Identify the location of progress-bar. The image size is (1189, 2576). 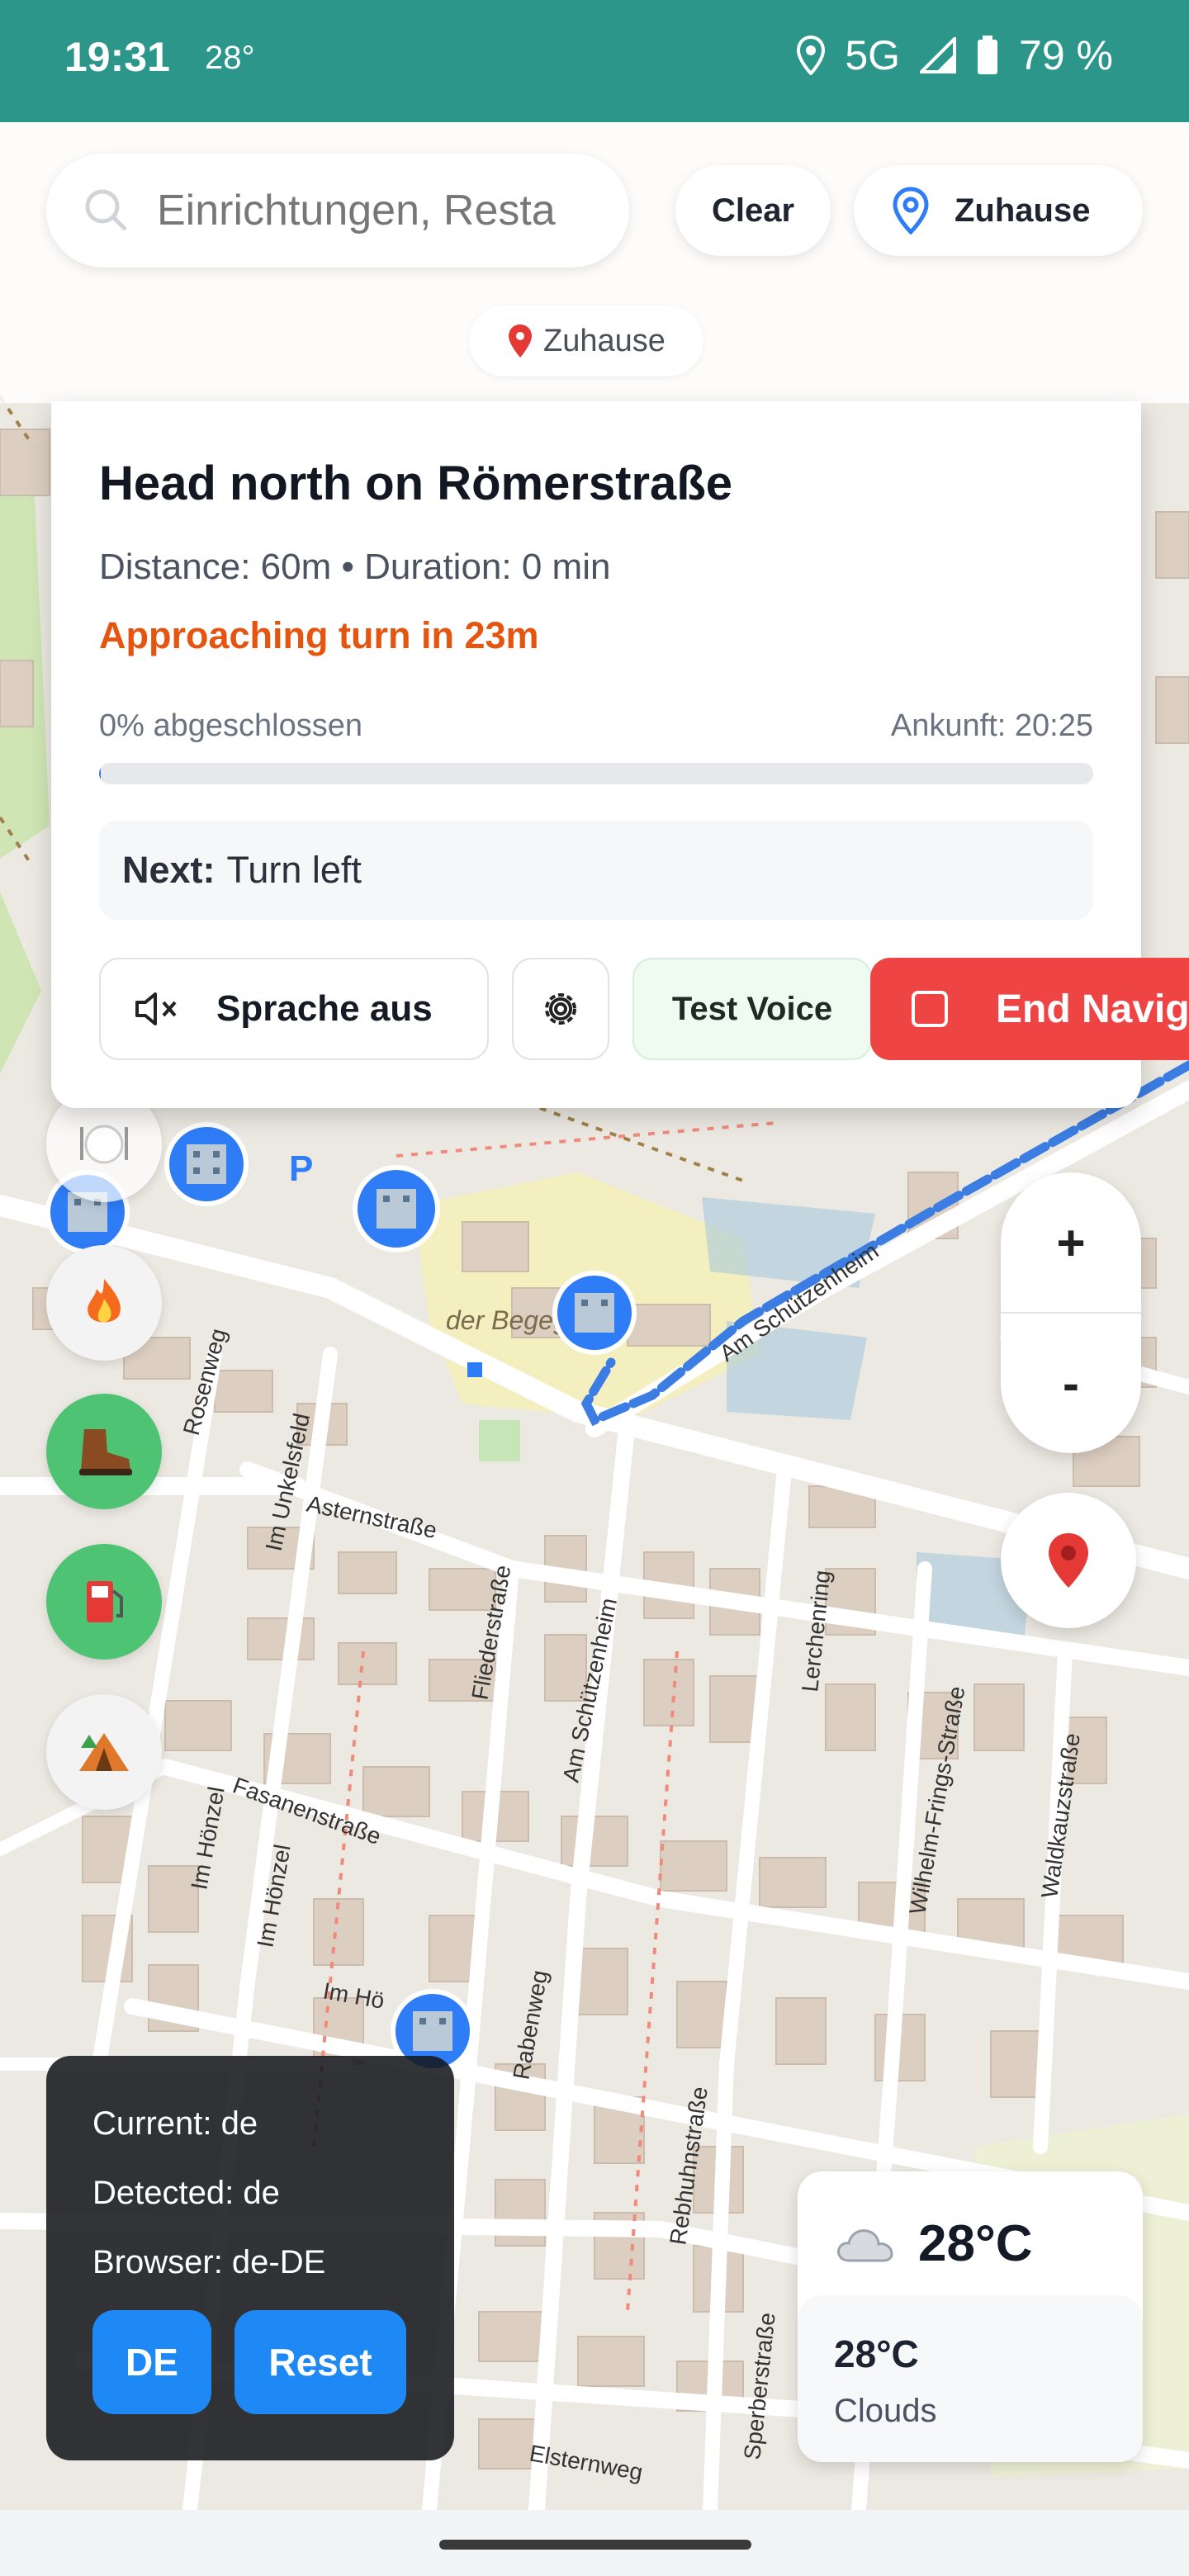
(596, 773).